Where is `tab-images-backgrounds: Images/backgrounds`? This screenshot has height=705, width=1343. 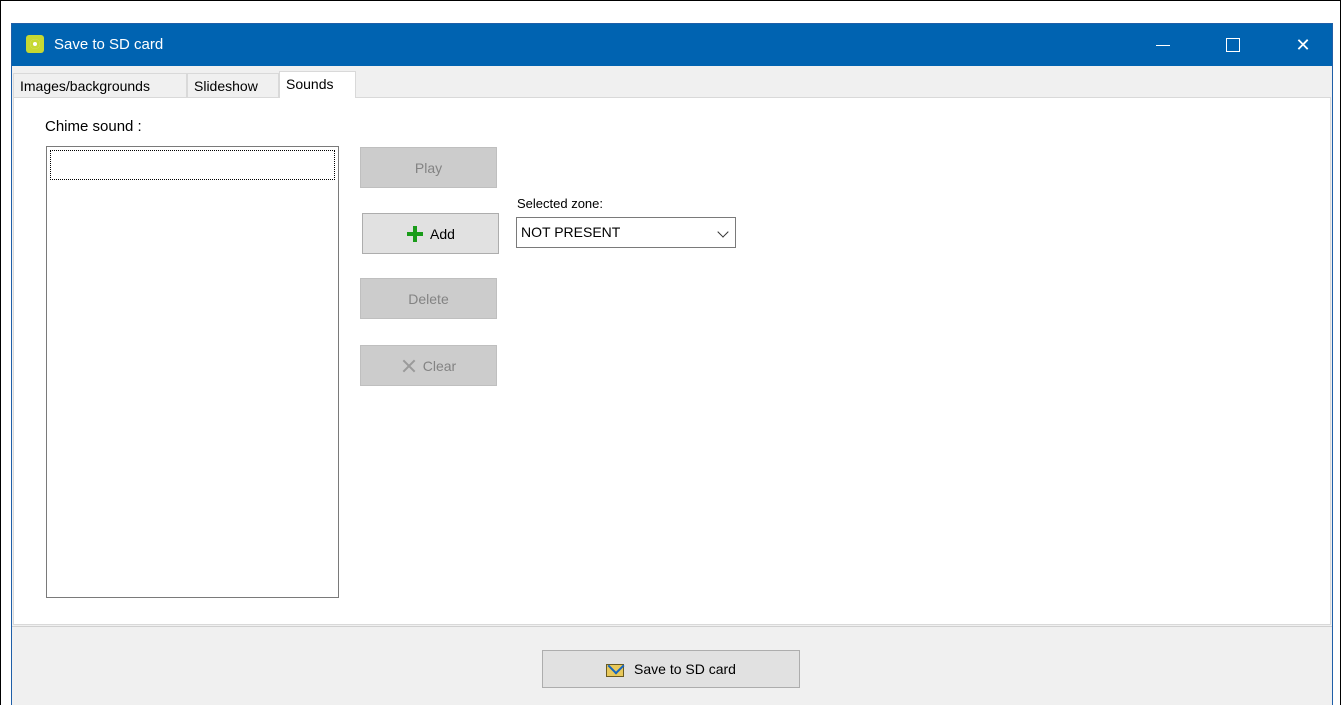
tab-images-backgrounds: Images/backgrounds is located at coordinates (100, 85).